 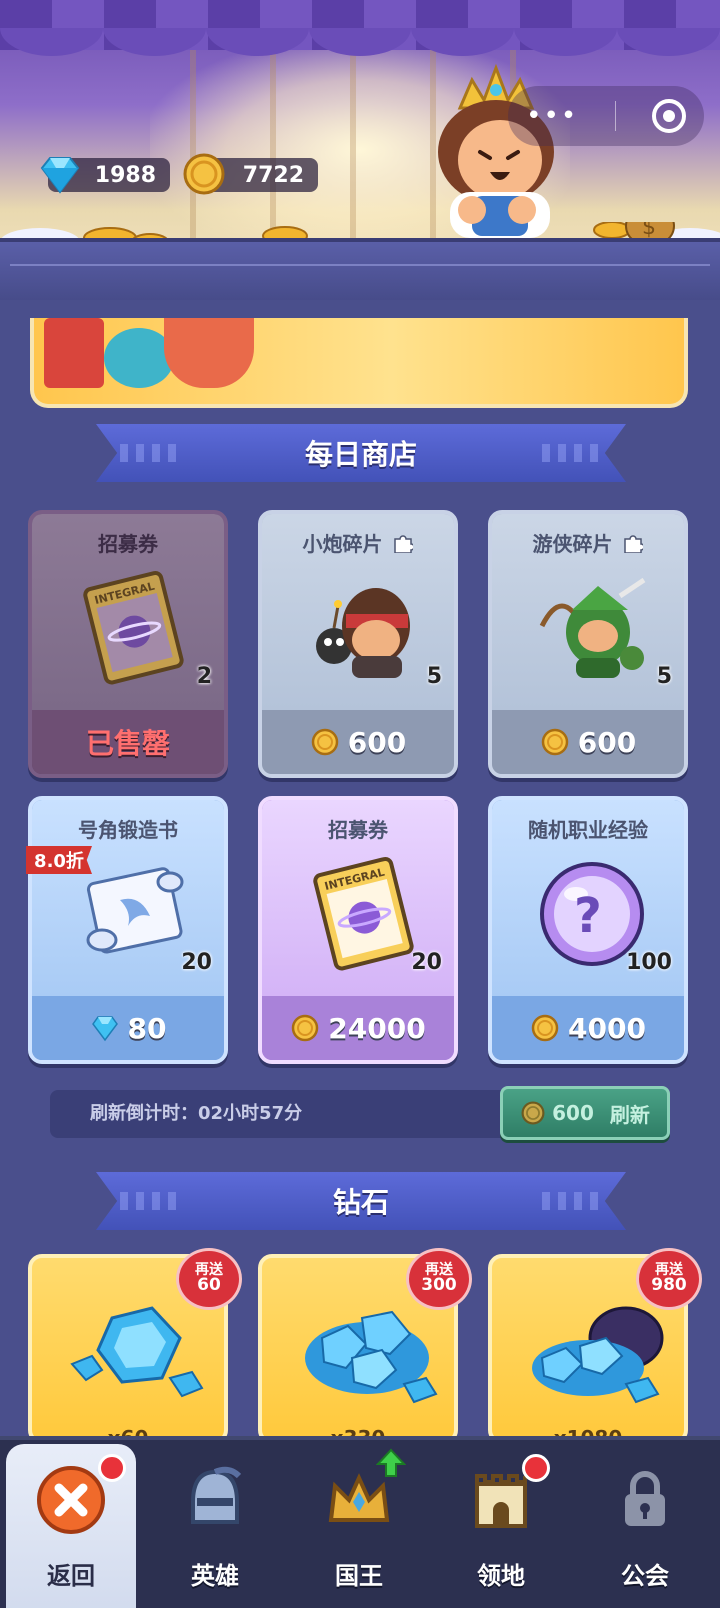 I want to click on refresh-label: 刷新, so click(x=629, y=1114).